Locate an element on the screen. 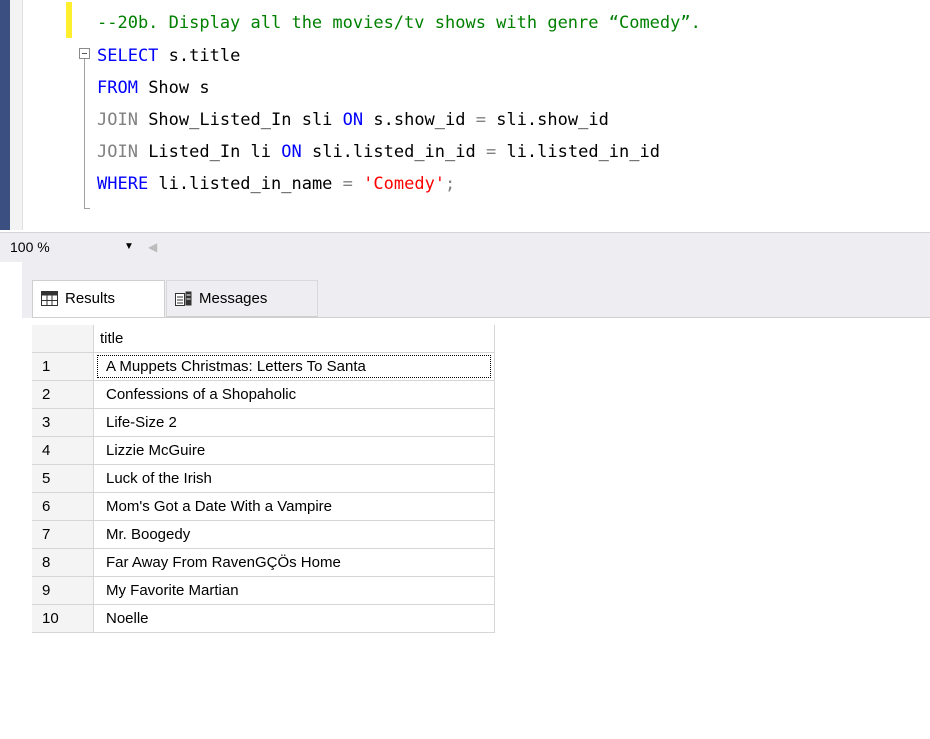 Image resolution: width=930 pixels, height=739 pixels. join-right: li.listed_in_id is located at coordinates (578, 152).